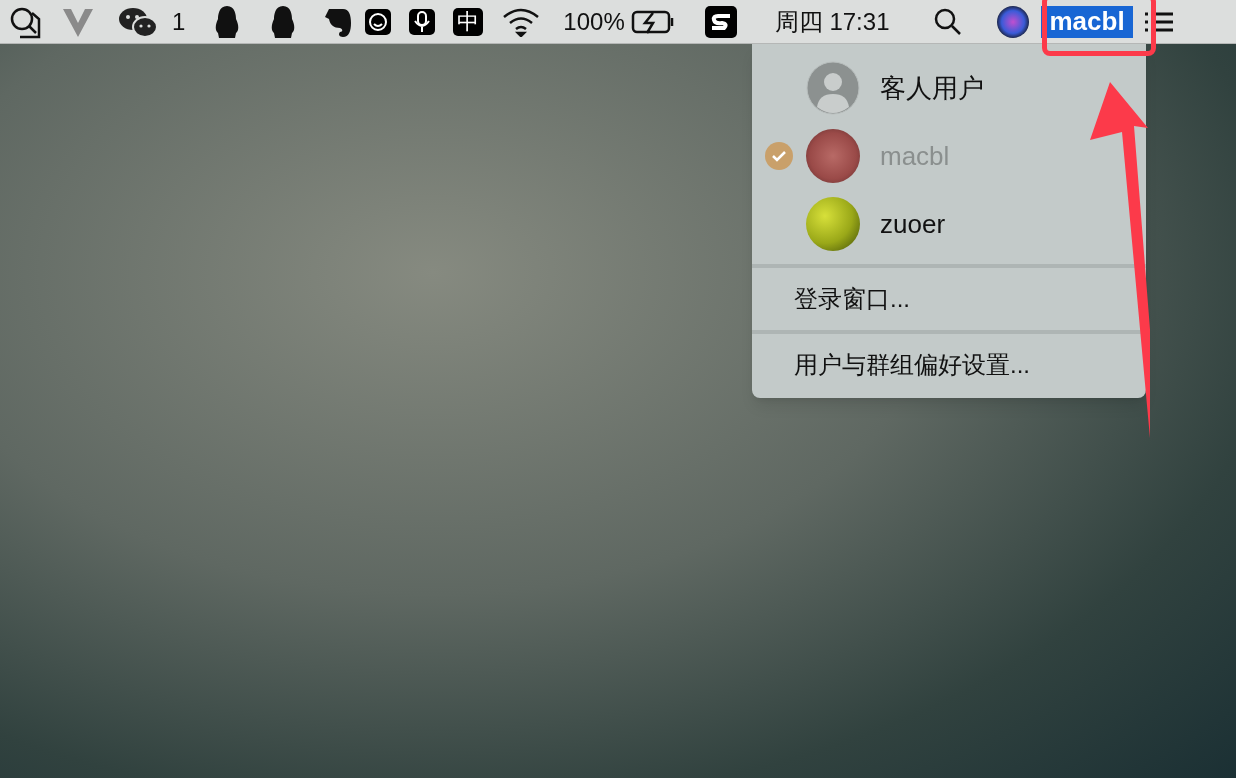  Describe the element at coordinates (468, 21) in the screenshot. I see `input-method-indicator: 中` at that location.